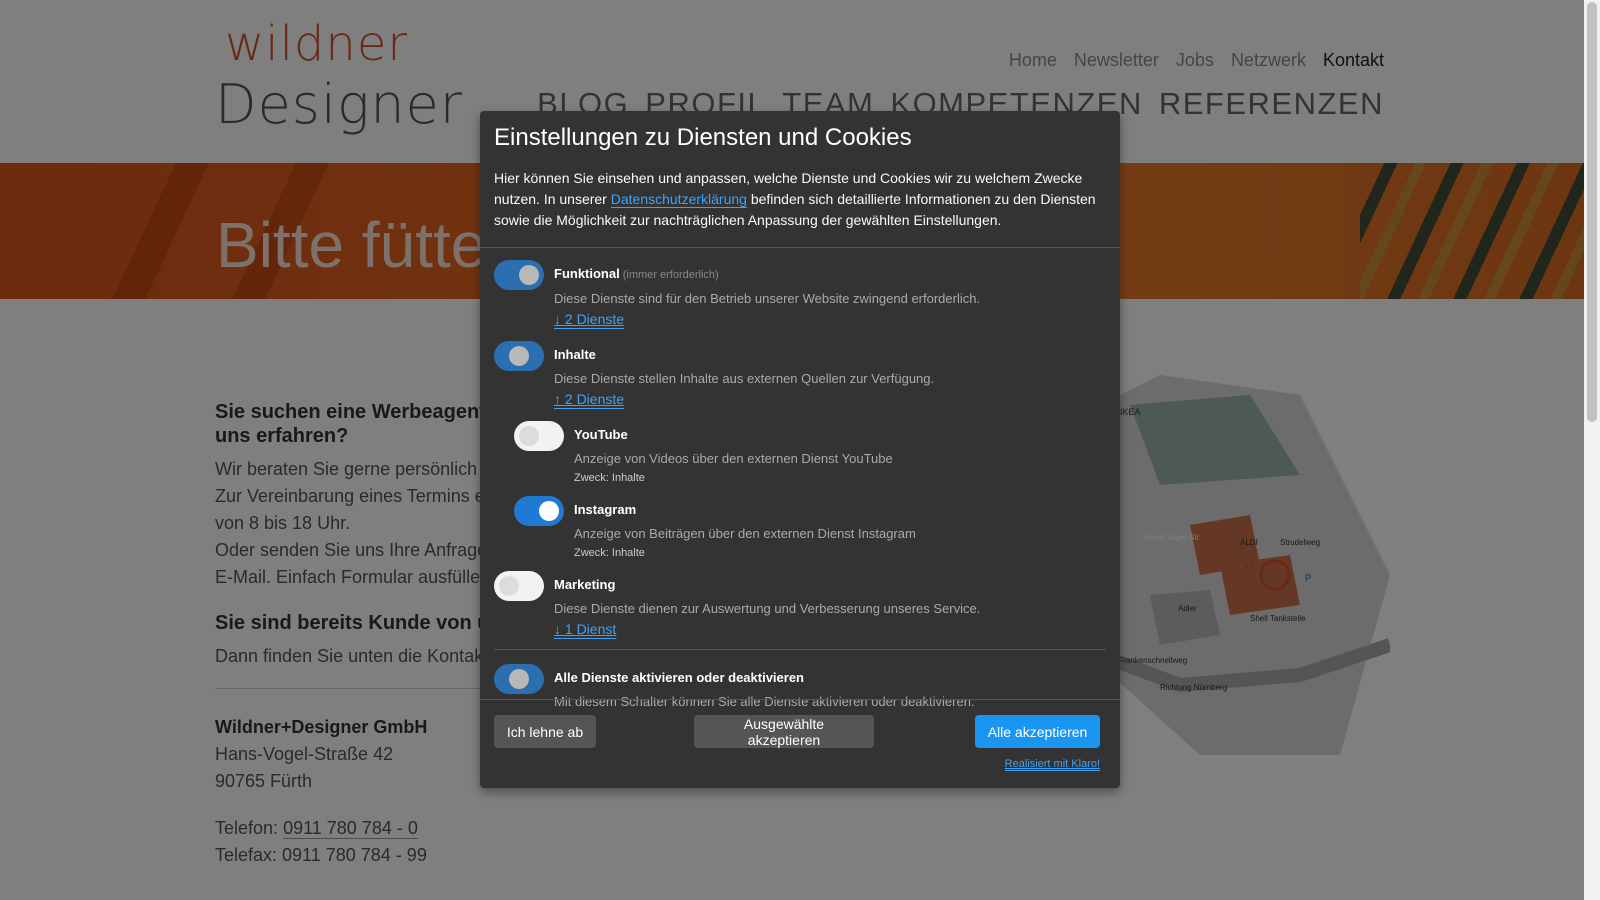  Describe the element at coordinates (830, 272) in the screenshot. I see `purpose-title: Funktional (immer erforderlich)` at that location.